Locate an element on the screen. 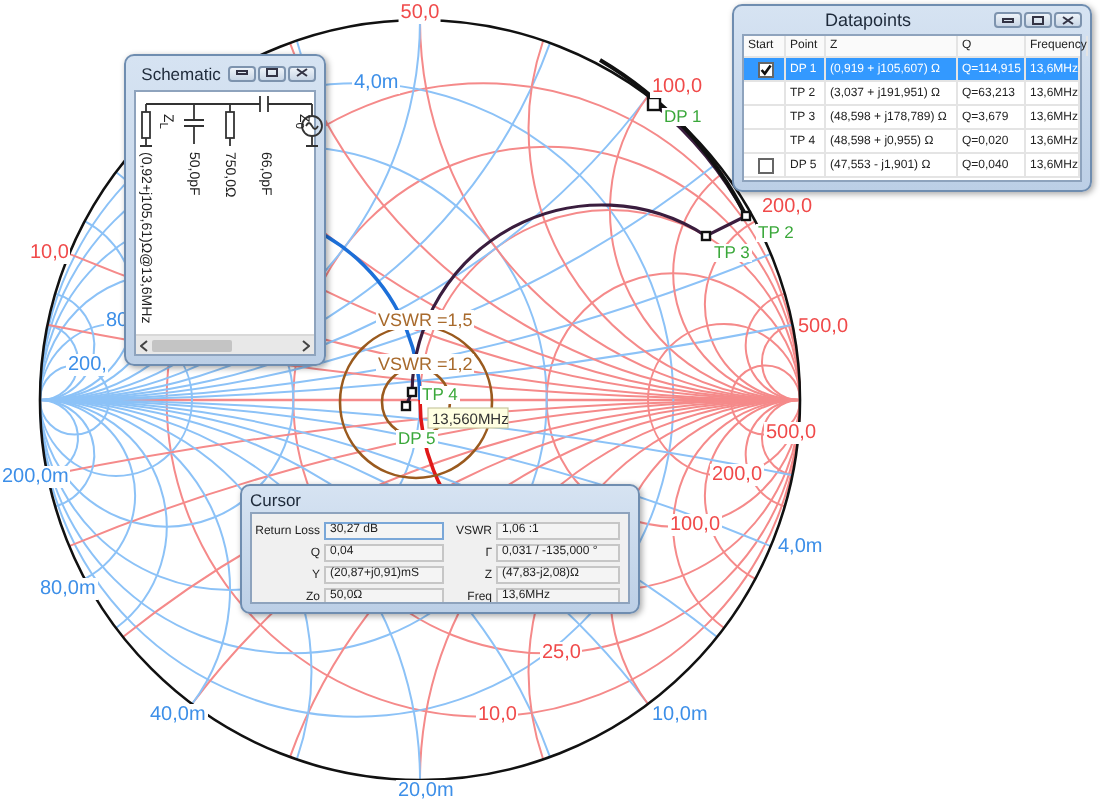  scale-label: 40,0m is located at coordinates (178, 715).